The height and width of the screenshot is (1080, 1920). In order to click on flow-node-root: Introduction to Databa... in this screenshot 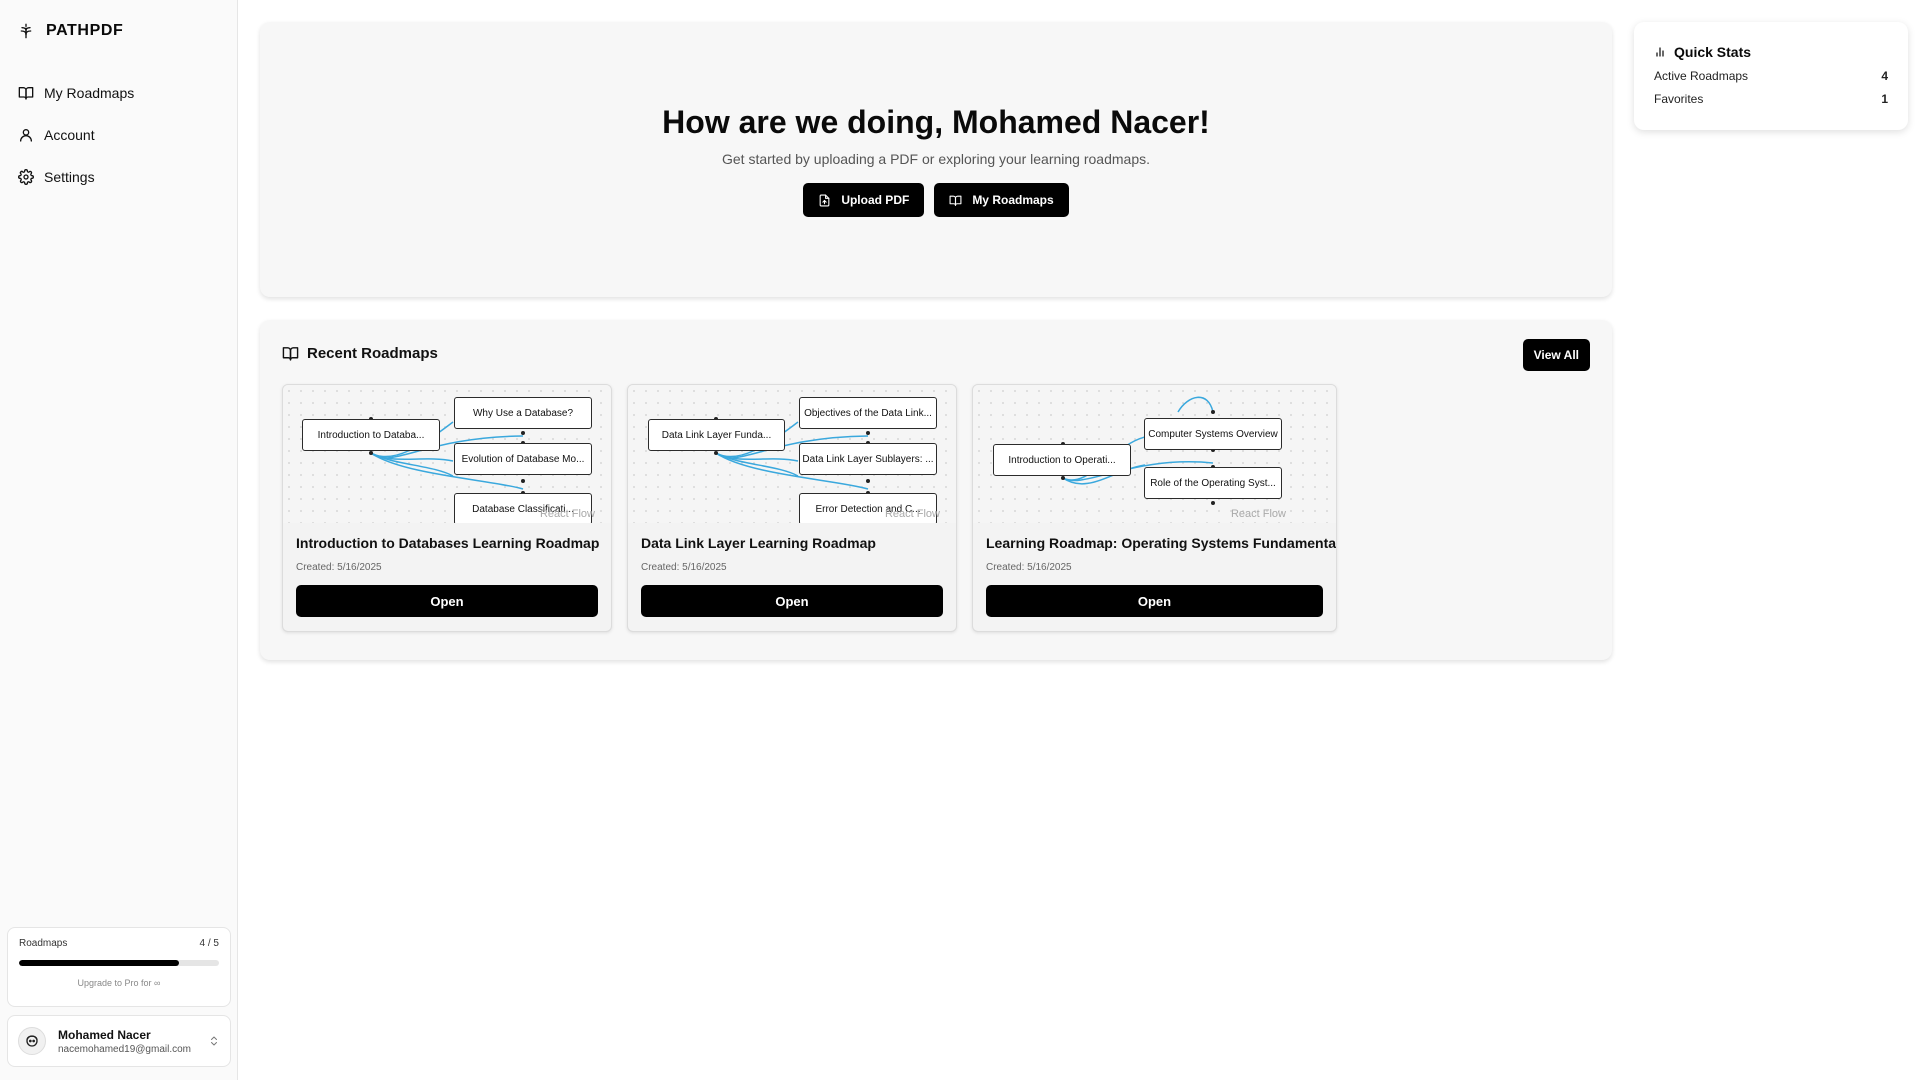, I will do `click(371, 435)`.